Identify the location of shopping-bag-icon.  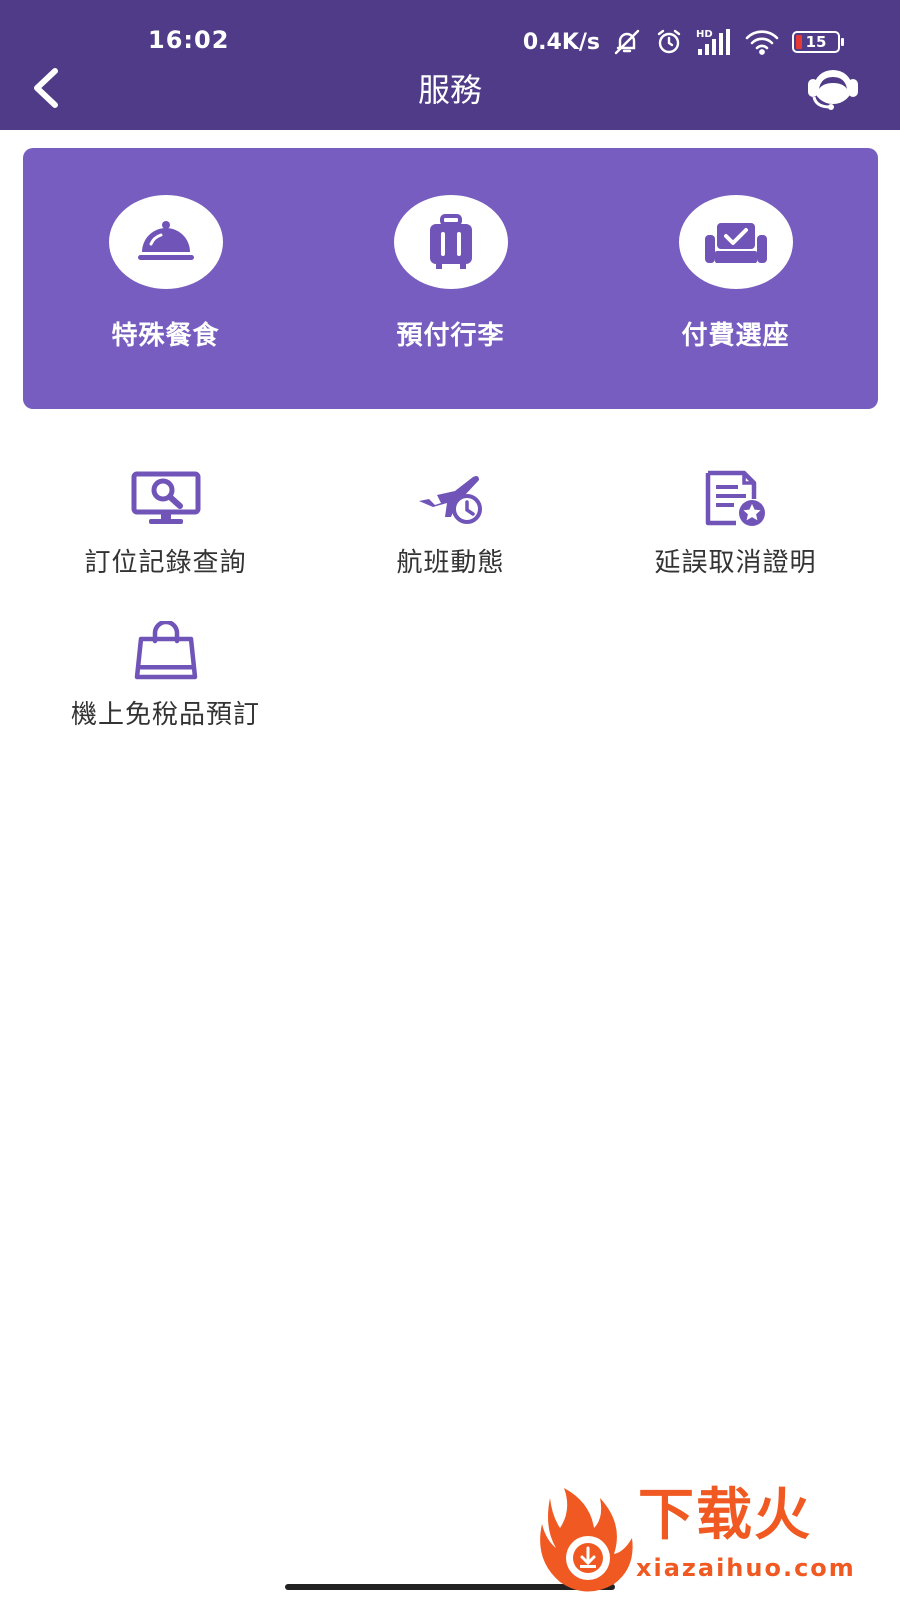
(165, 650).